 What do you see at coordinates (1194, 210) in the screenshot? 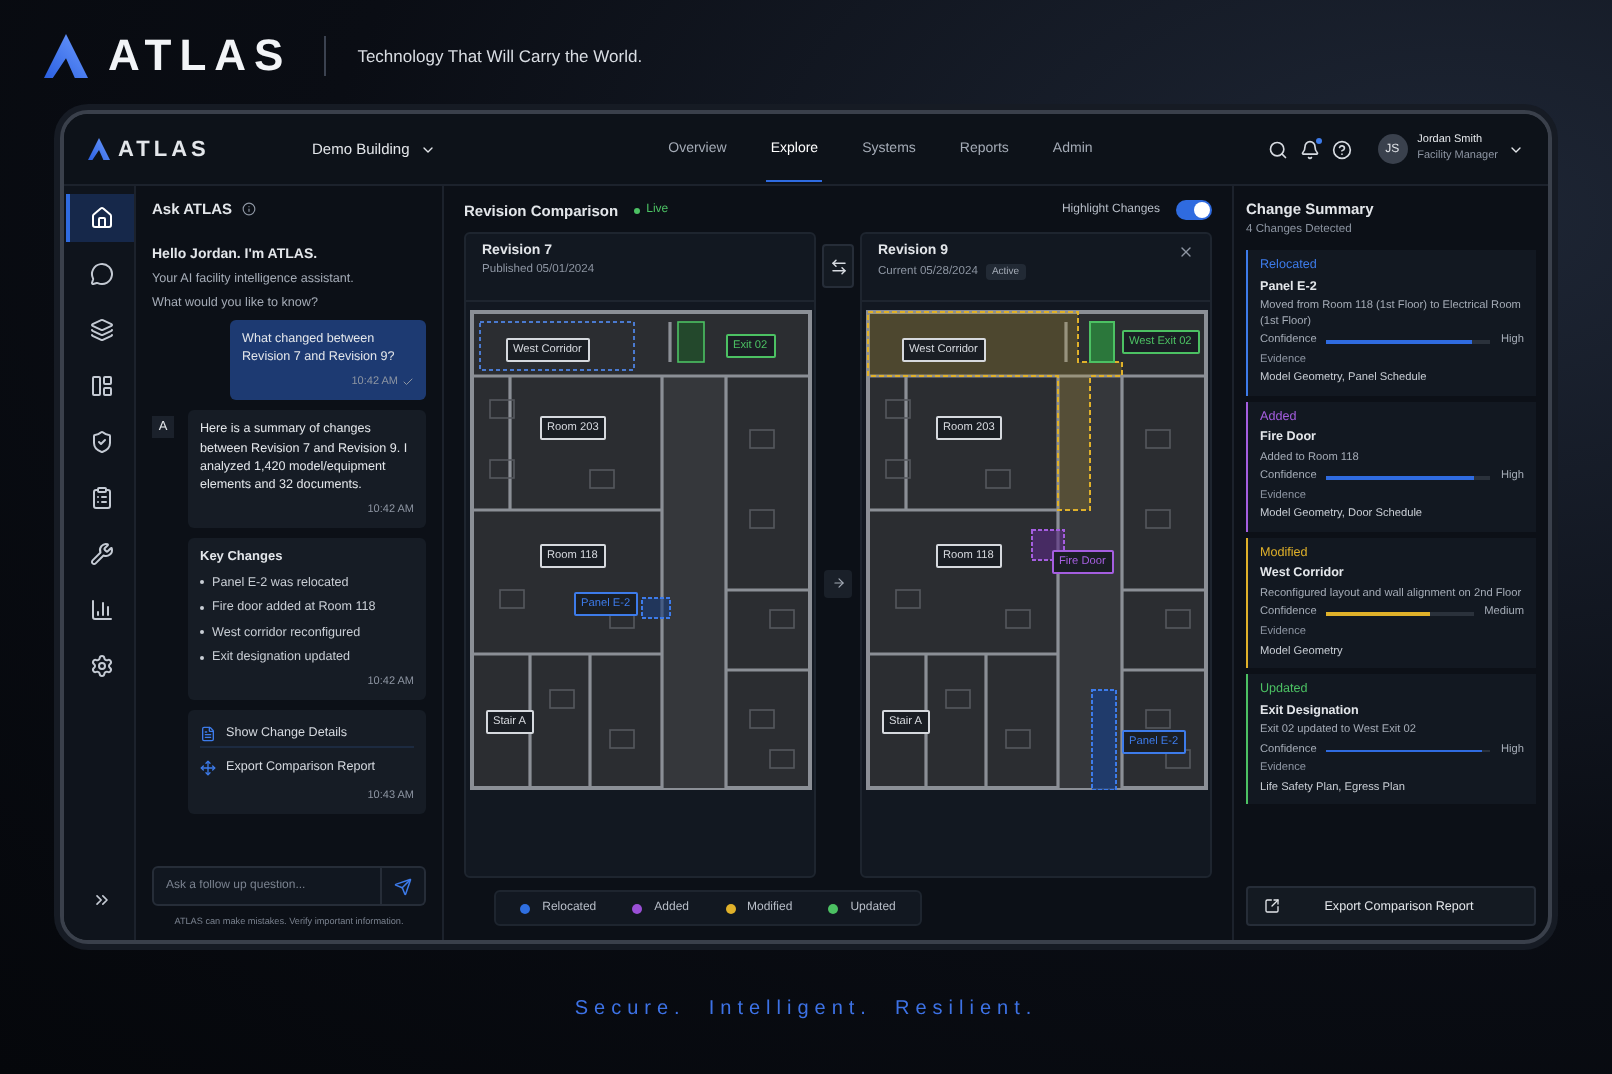
I see `highlight-toggle` at bounding box center [1194, 210].